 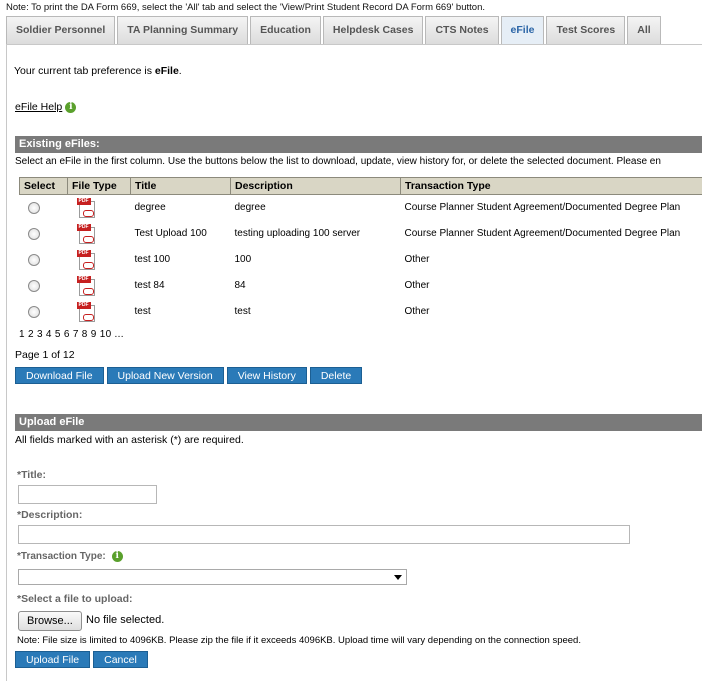 I want to click on tab-education: Education, so click(x=285, y=30).